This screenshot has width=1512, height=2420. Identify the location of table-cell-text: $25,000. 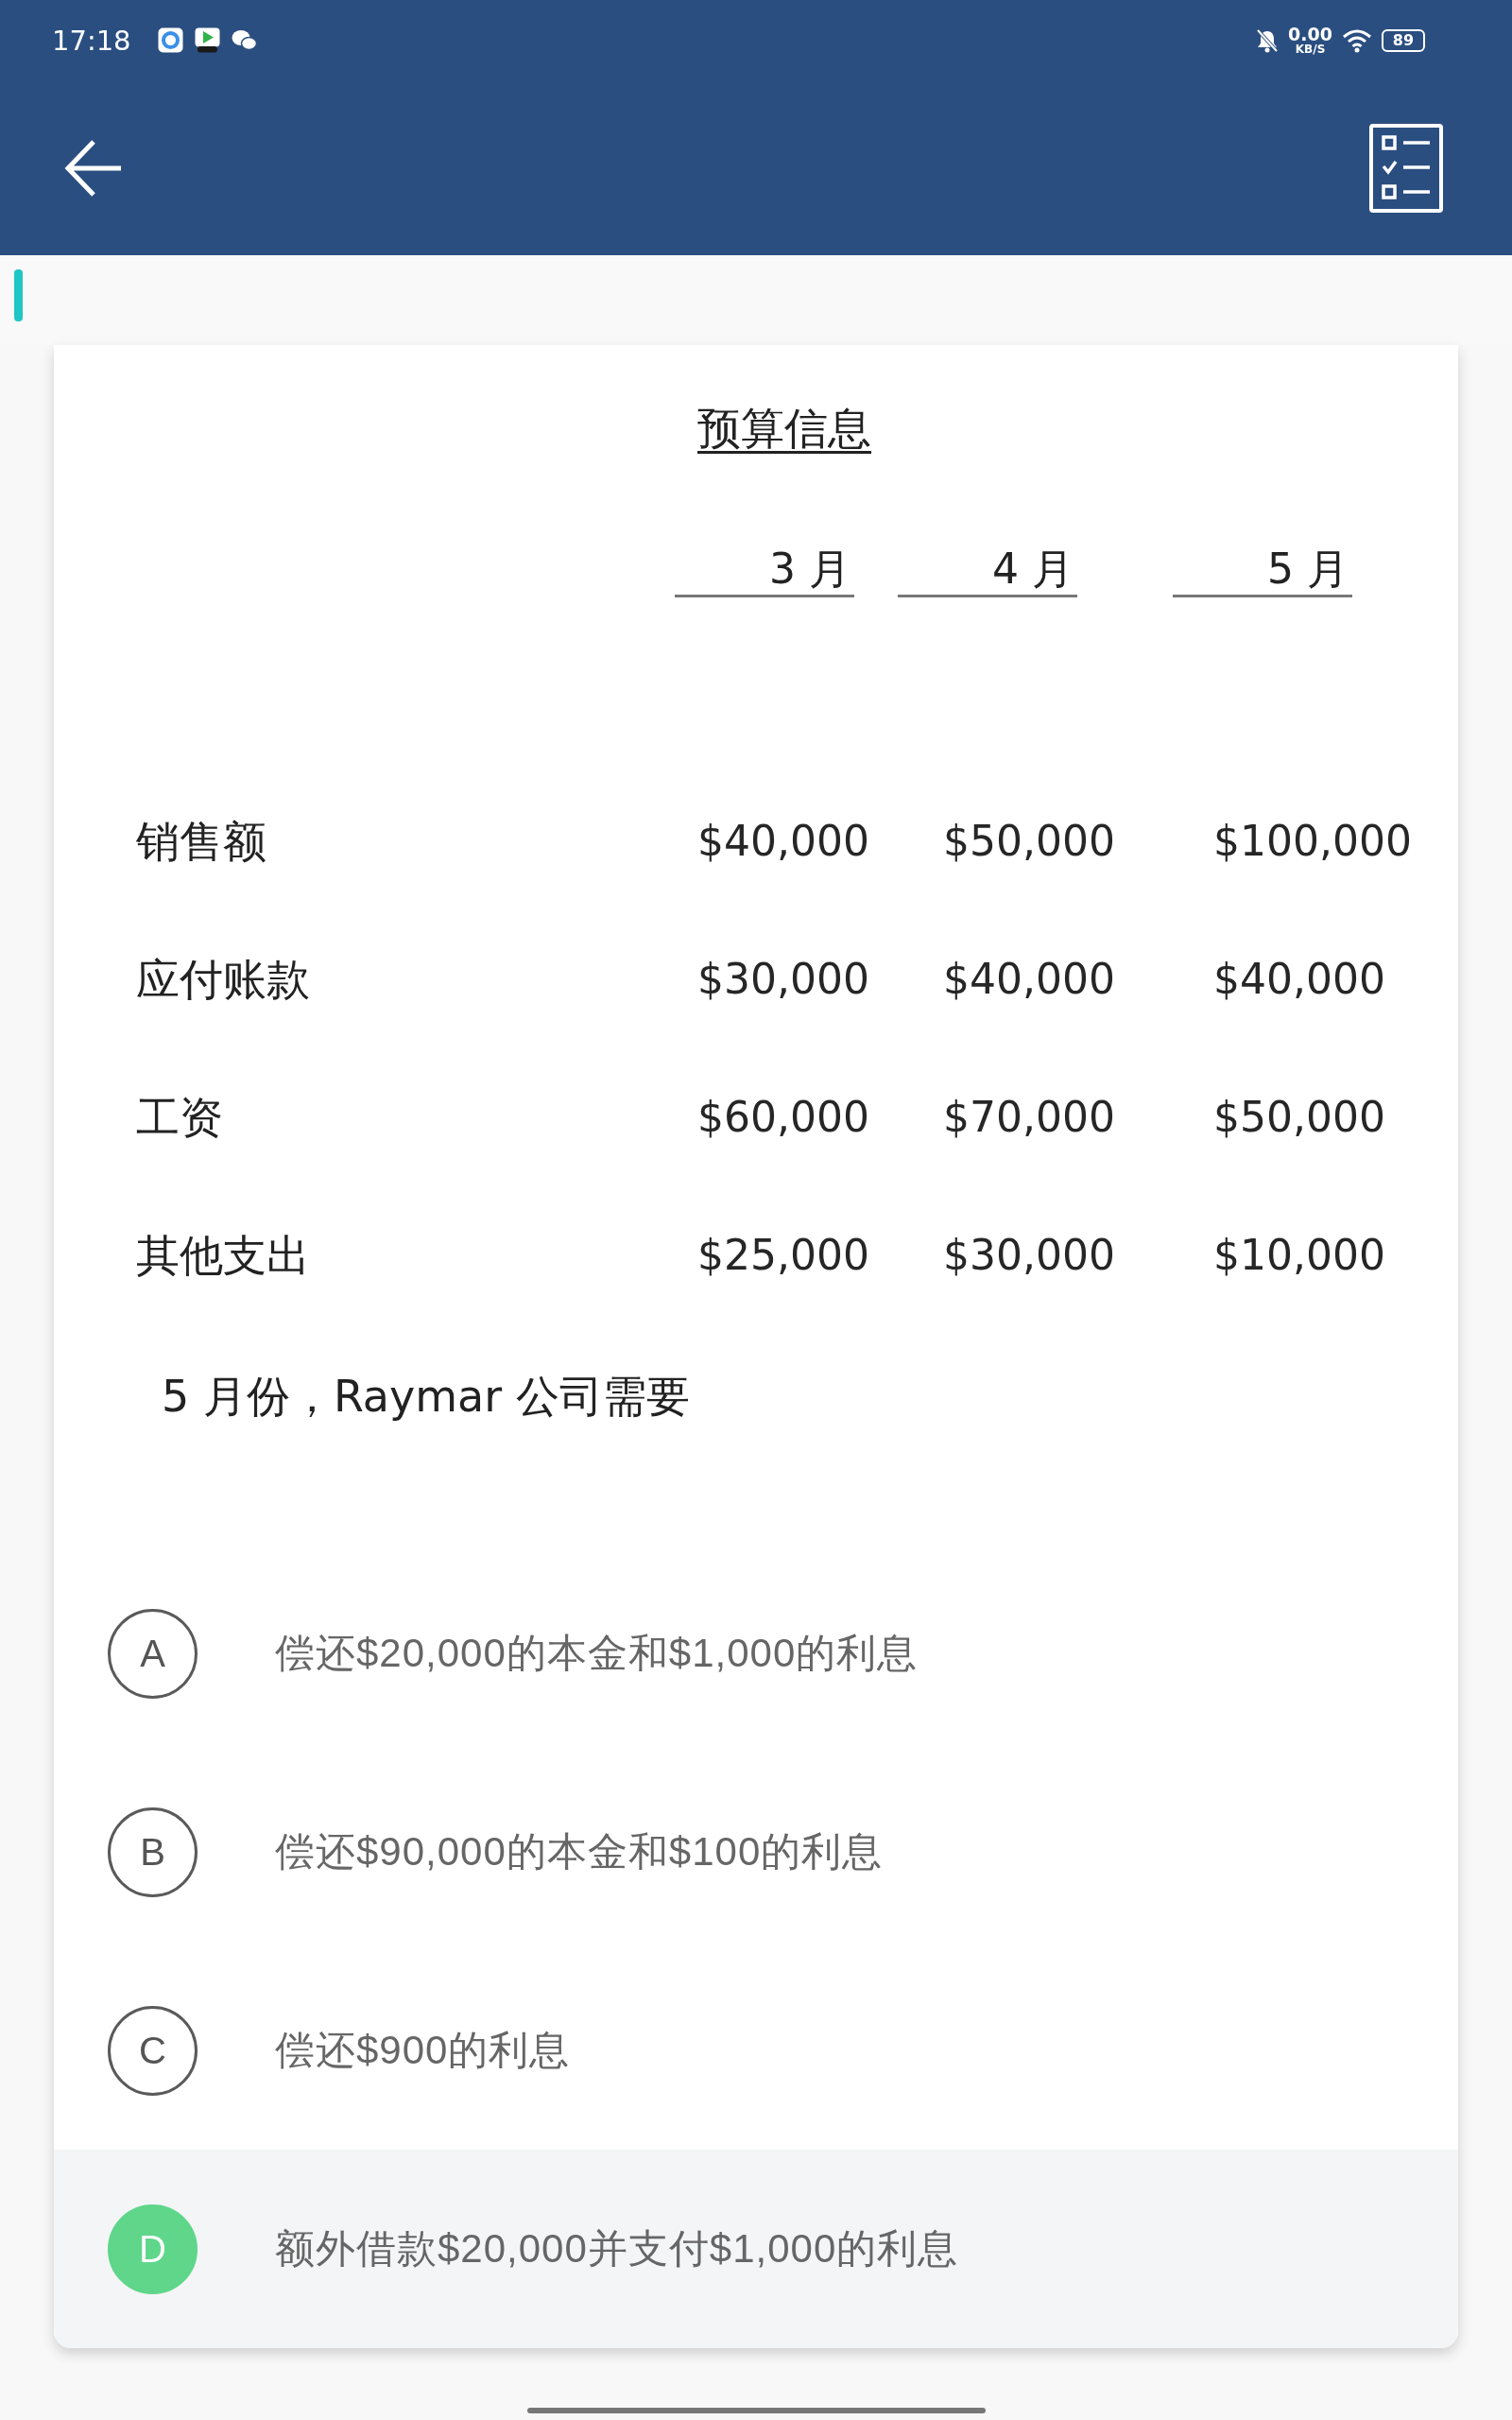
(783, 1255).